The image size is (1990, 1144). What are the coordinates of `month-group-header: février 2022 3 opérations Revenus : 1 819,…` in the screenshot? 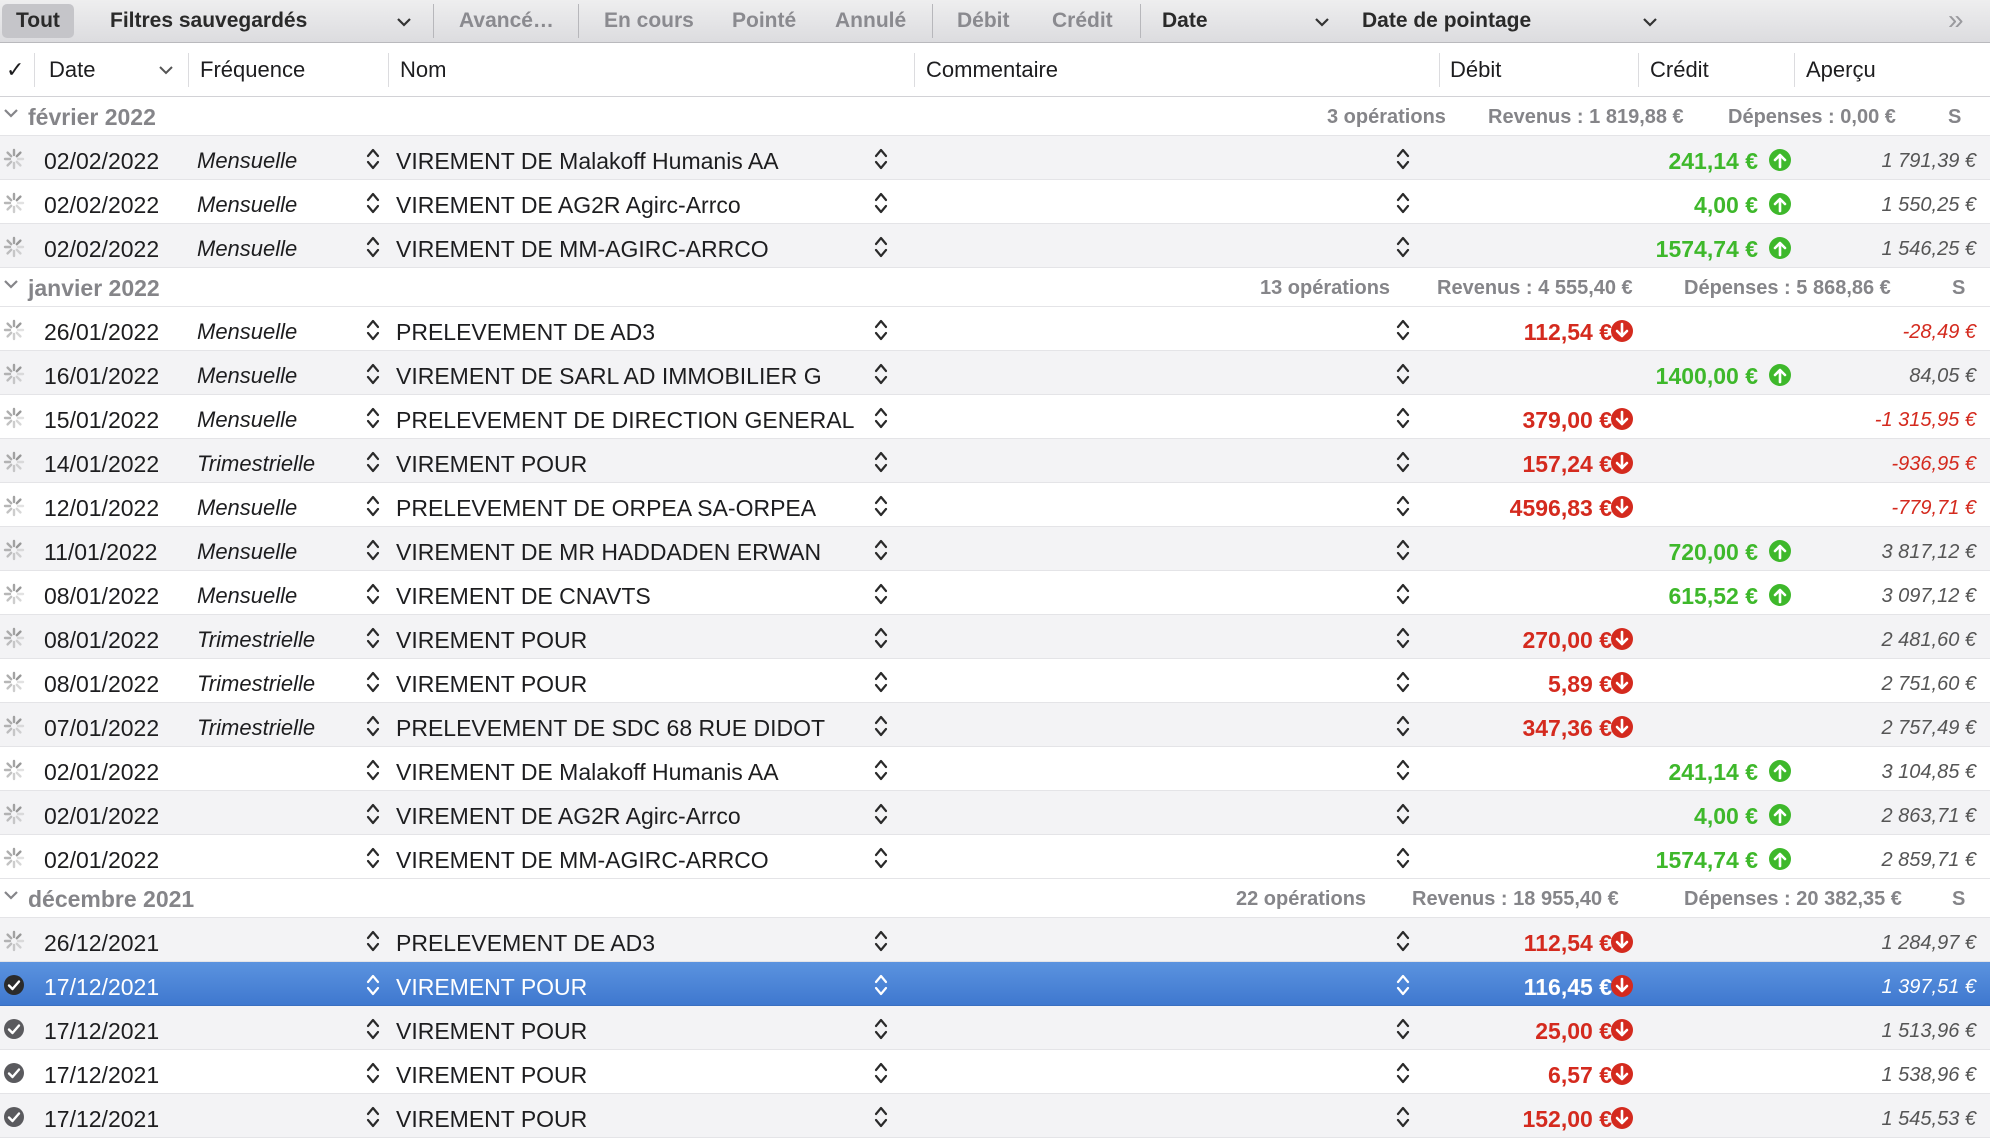 It's located at (995, 116).